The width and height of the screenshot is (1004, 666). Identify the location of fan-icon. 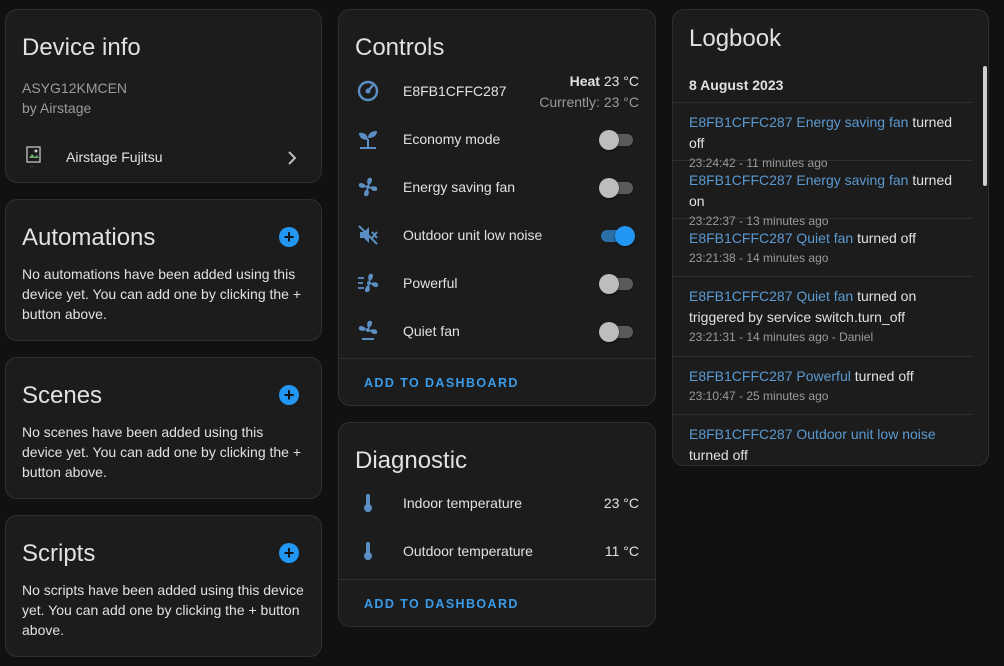
(368, 187).